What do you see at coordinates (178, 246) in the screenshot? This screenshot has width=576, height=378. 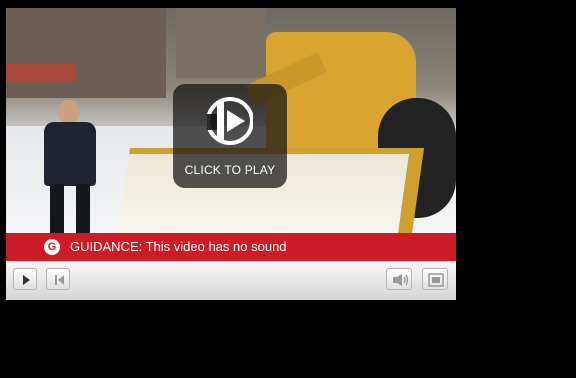 I see `guidance-text: GUIDANCE: This video has no sound` at bounding box center [178, 246].